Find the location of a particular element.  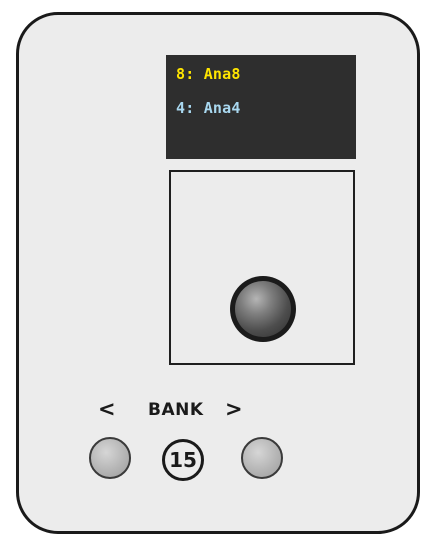

oled-display: 8: Ana8 4: Ana4 is located at coordinates (261, 107).